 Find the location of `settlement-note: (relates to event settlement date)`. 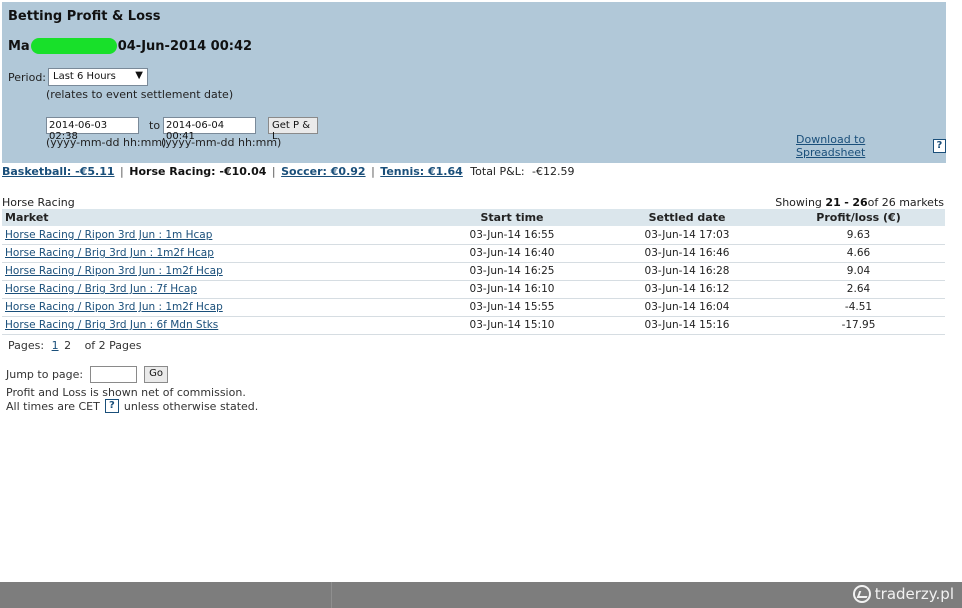

settlement-note: (relates to event settlement date) is located at coordinates (140, 94).